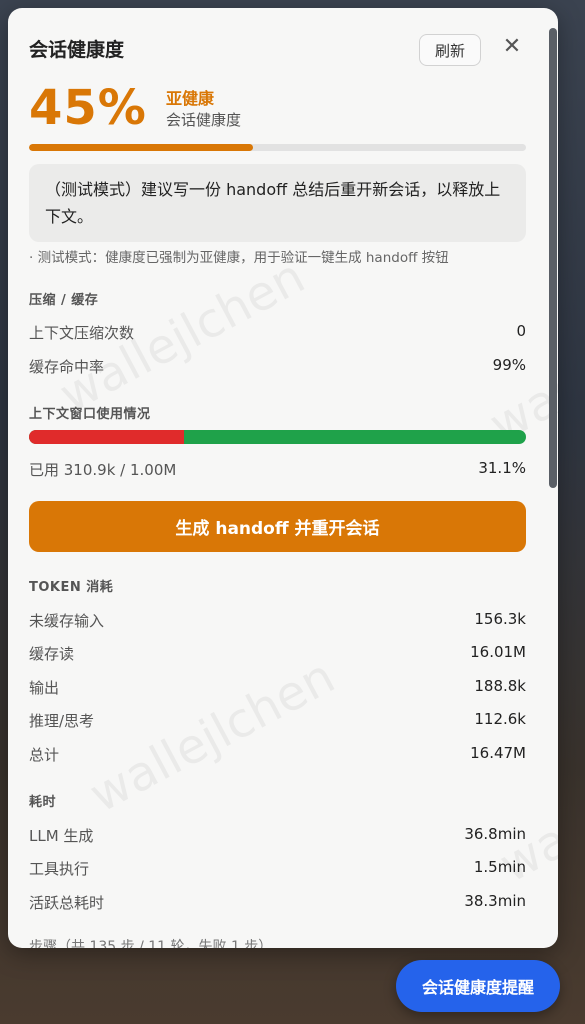 The height and width of the screenshot is (1024, 585). Describe the element at coordinates (64, 300) in the screenshot. I see `compression-section-title: 压缩 / 缓存` at that location.